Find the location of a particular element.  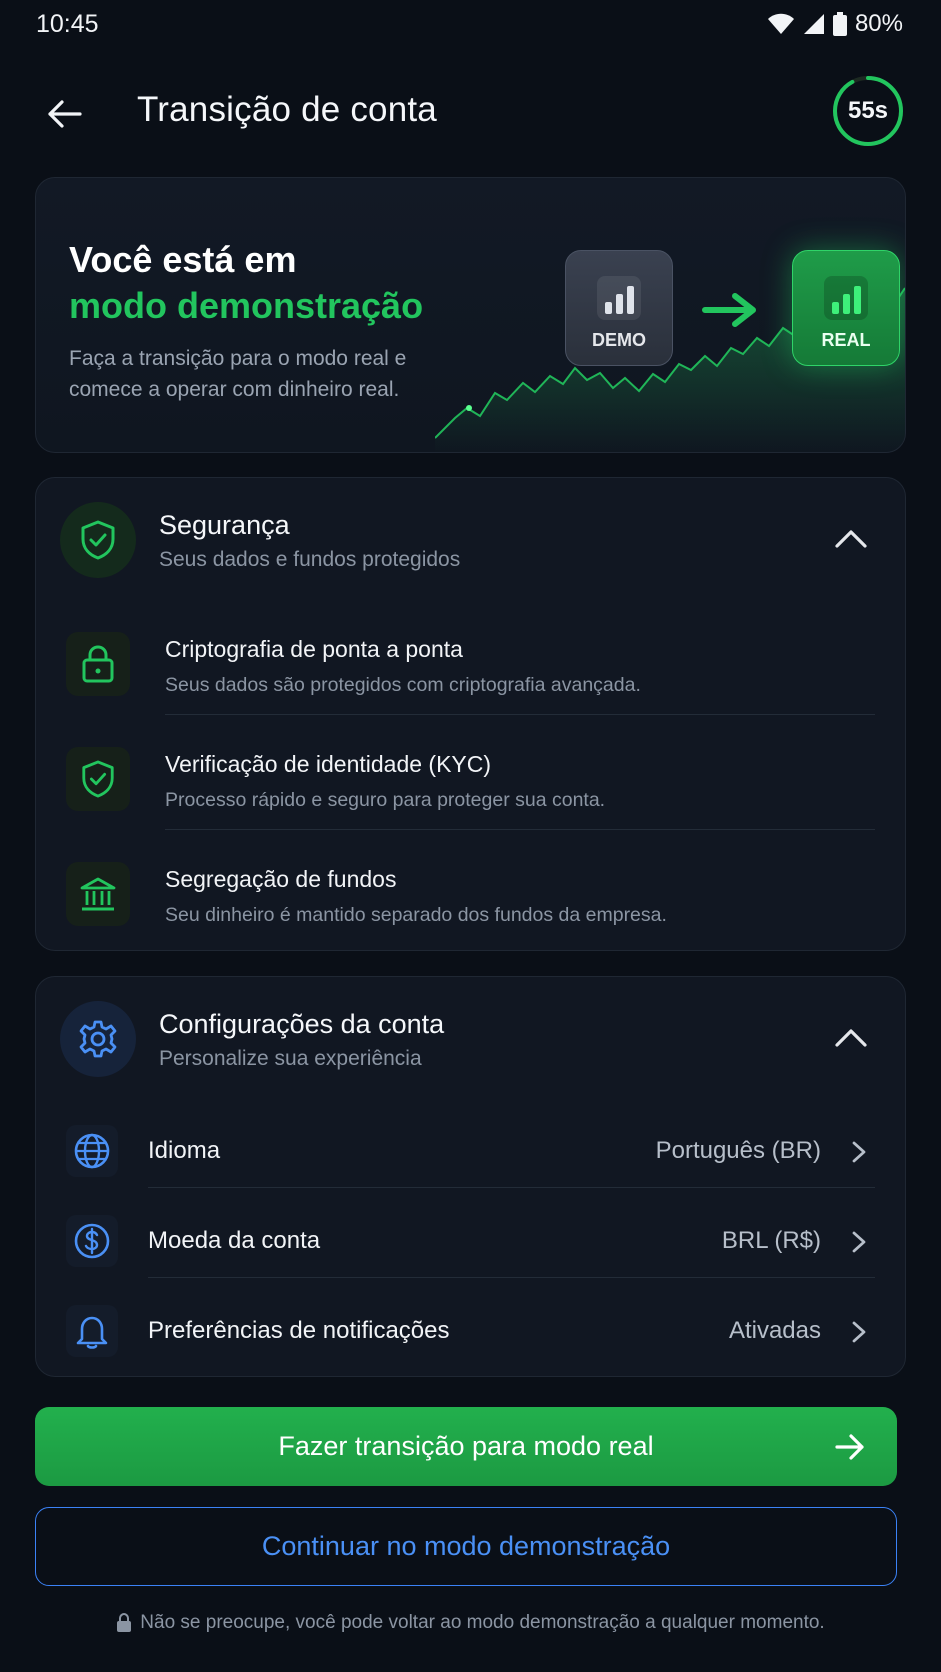

countdown-timer: 55s is located at coordinates (868, 111).